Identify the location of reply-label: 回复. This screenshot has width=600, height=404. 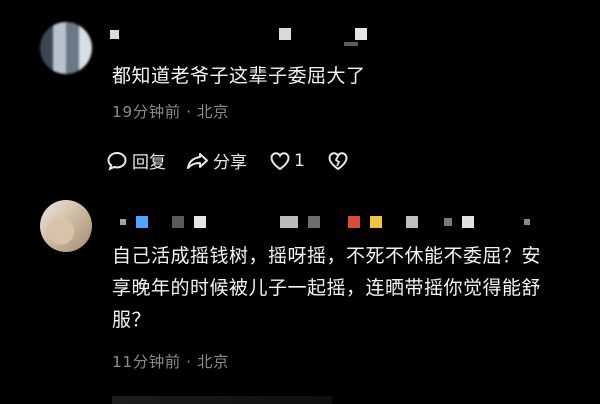
(149, 163).